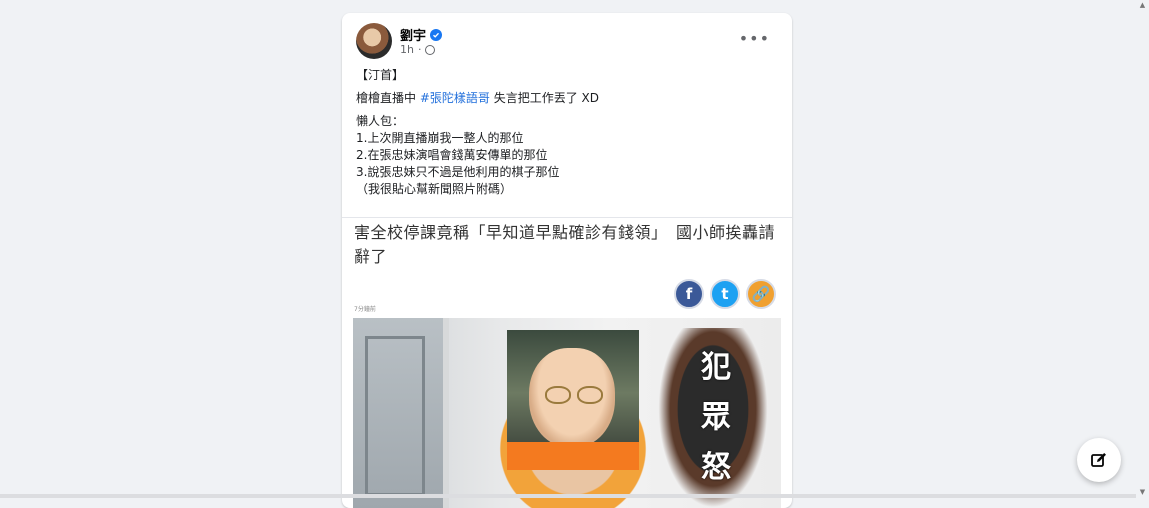  I want to click on window-frame, so click(395, 416).